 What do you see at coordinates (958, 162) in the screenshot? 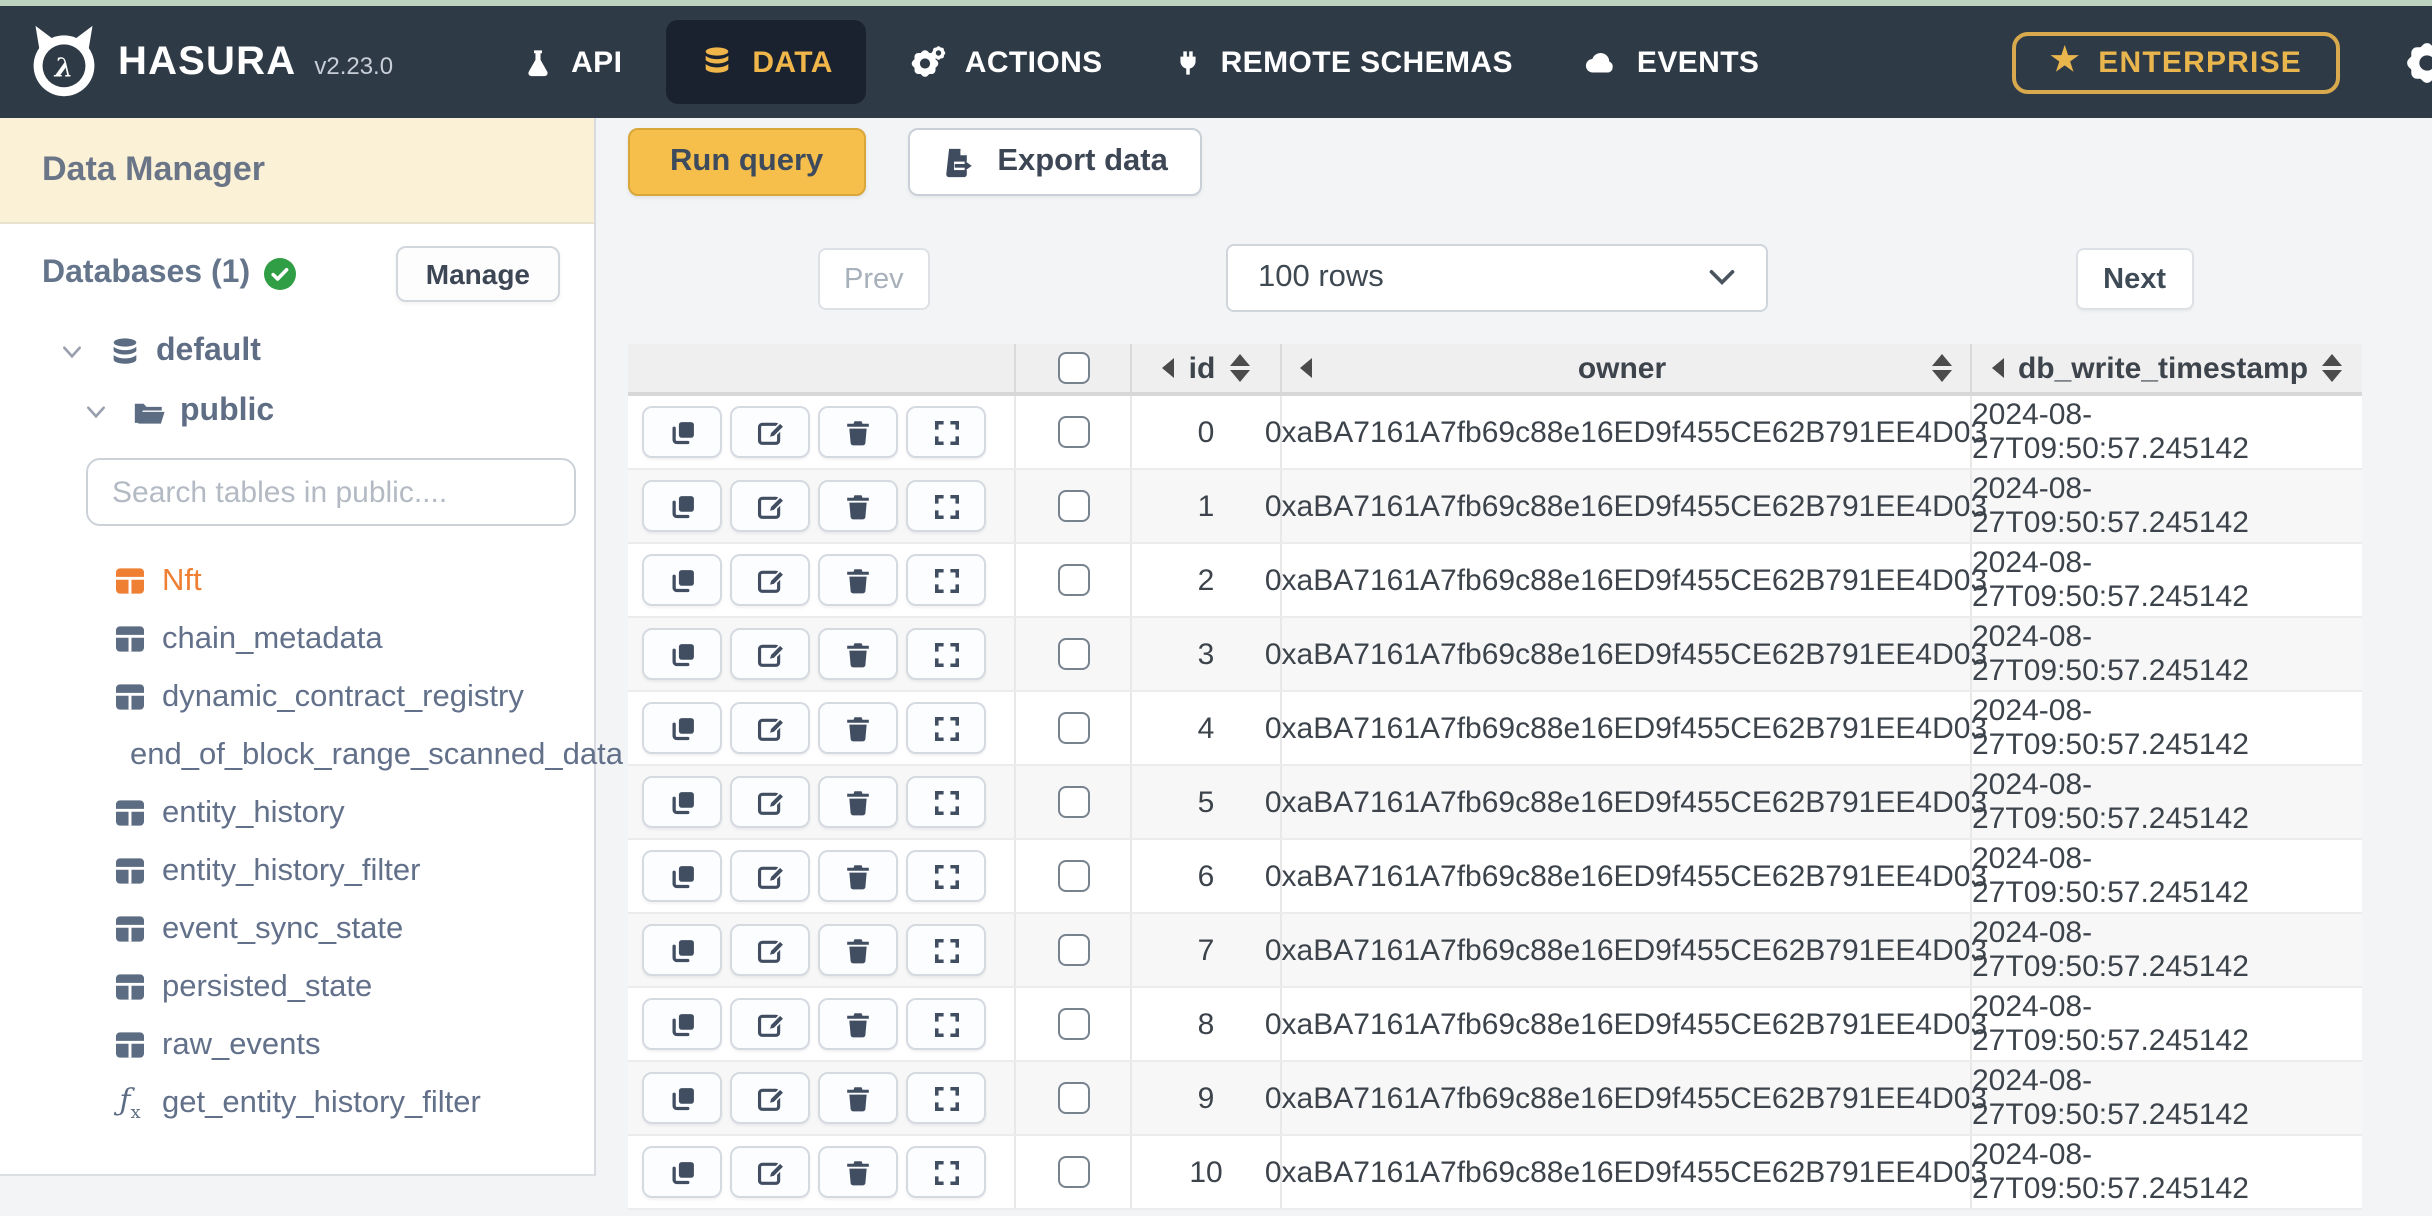
I see `export-icon` at bounding box center [958, 162].